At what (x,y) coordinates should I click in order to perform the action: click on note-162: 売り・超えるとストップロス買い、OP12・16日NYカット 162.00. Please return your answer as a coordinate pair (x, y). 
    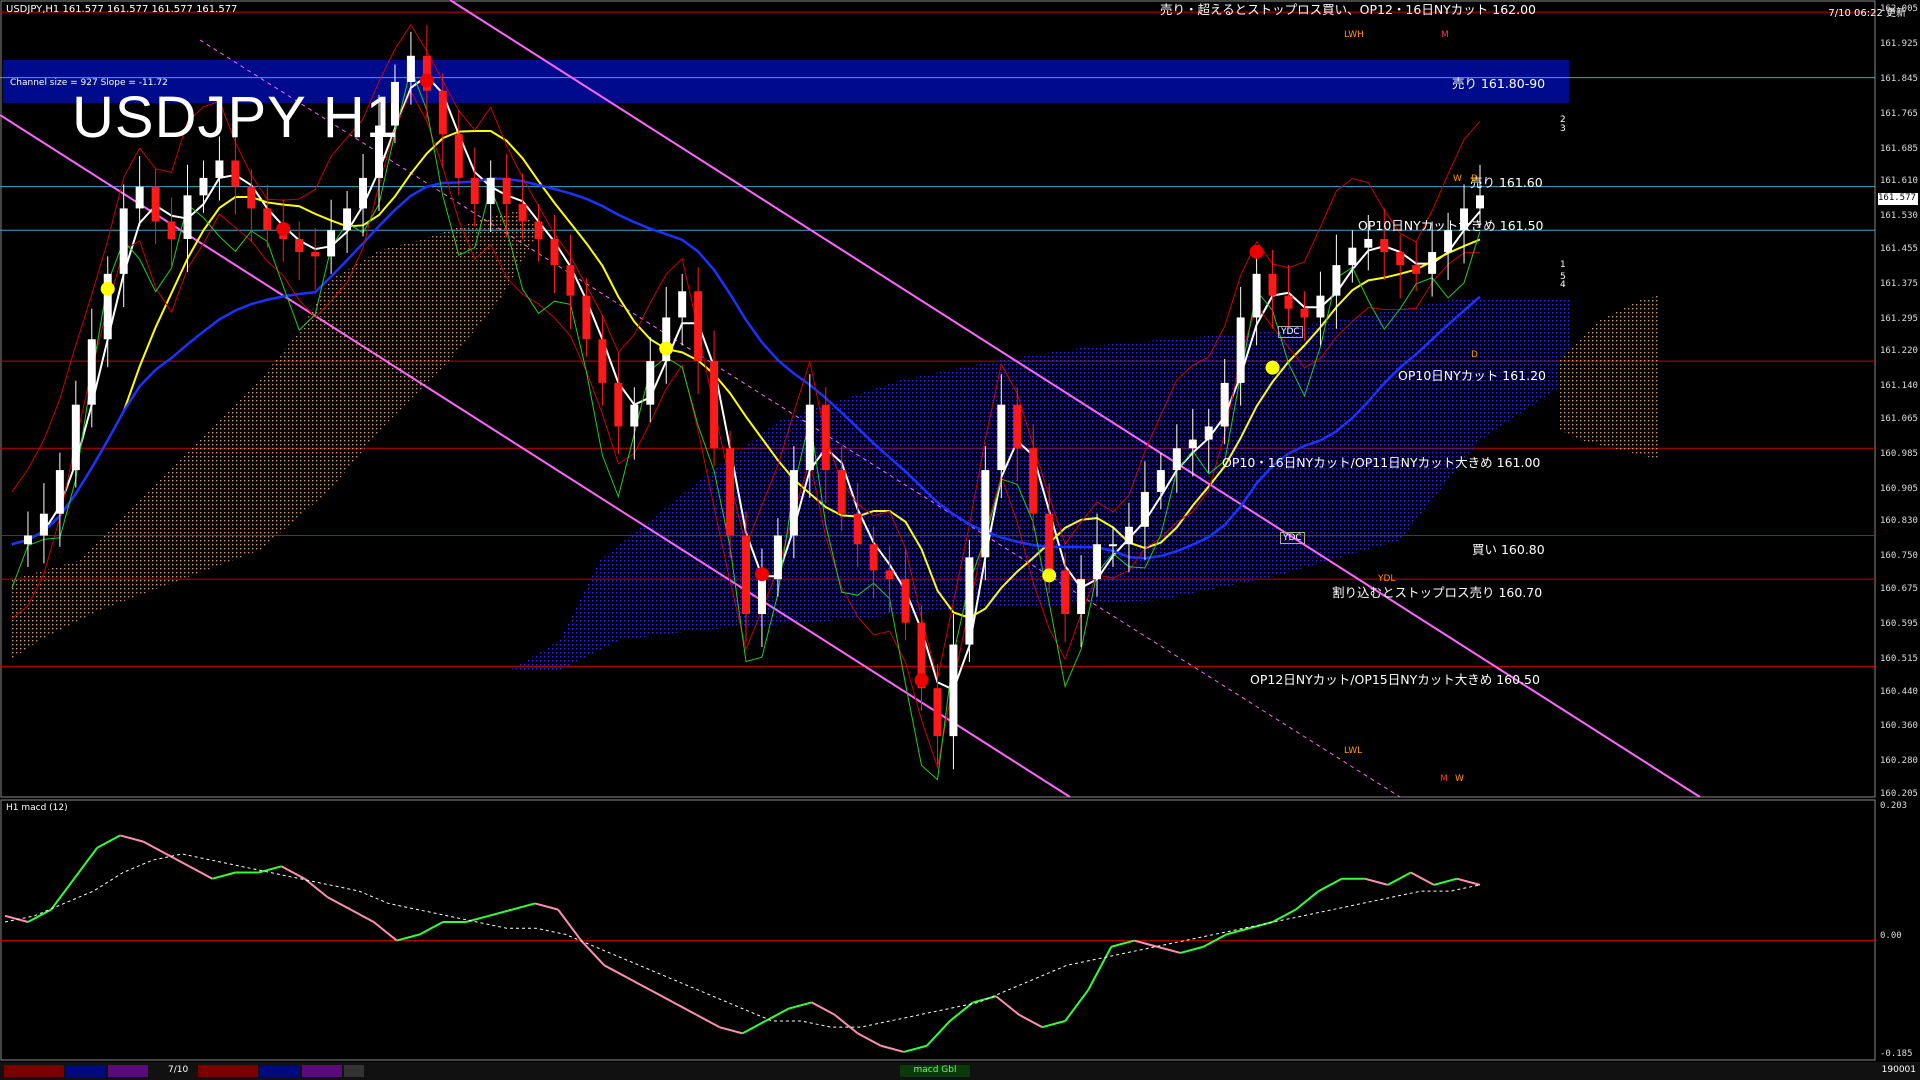
    Looking at the image, I should click on (1348, 9).